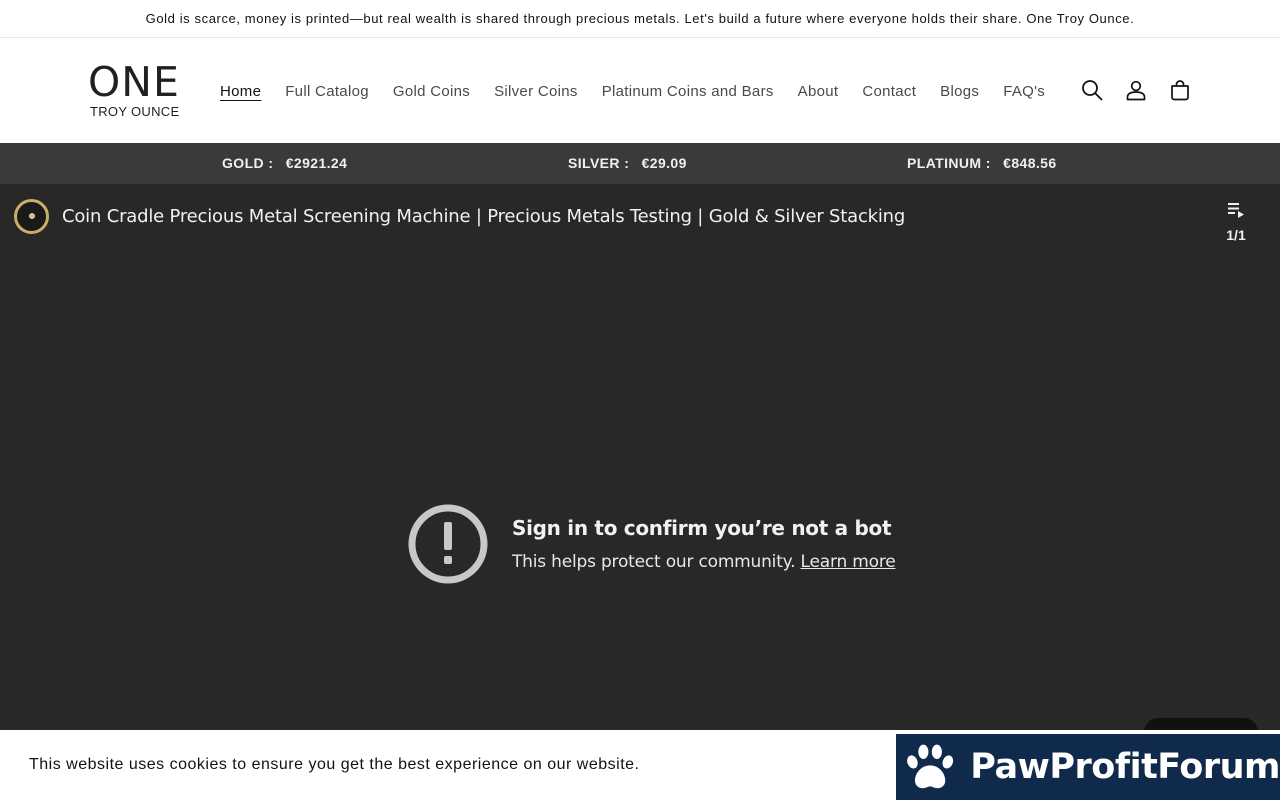  I want to click on warning-icon, so click(448, 544).